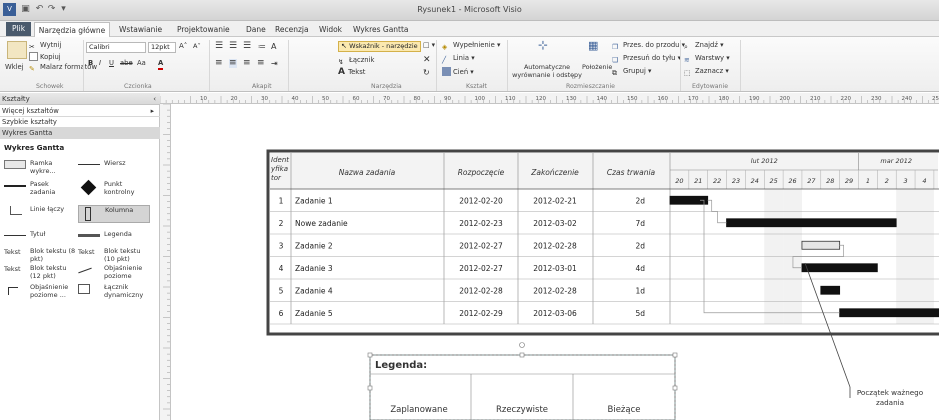 The image size is (939, 420). Describe the element at coordinates (314, 200) in the screenshot. I see `cell-task-name: Zadanie 1` at that location.